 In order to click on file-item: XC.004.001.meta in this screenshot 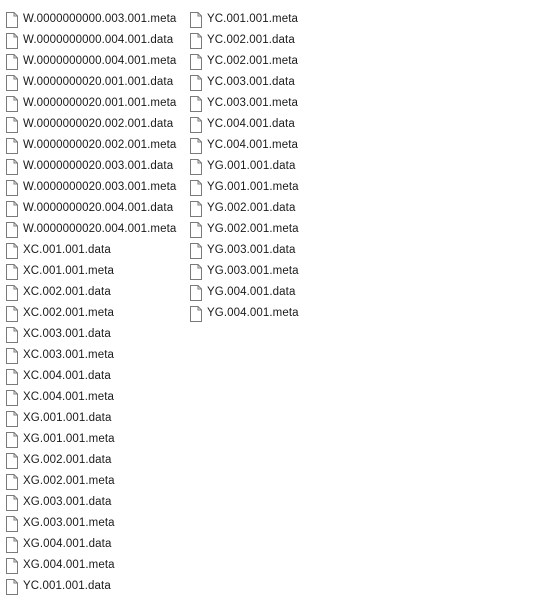, I will do `click(91, 397)`.